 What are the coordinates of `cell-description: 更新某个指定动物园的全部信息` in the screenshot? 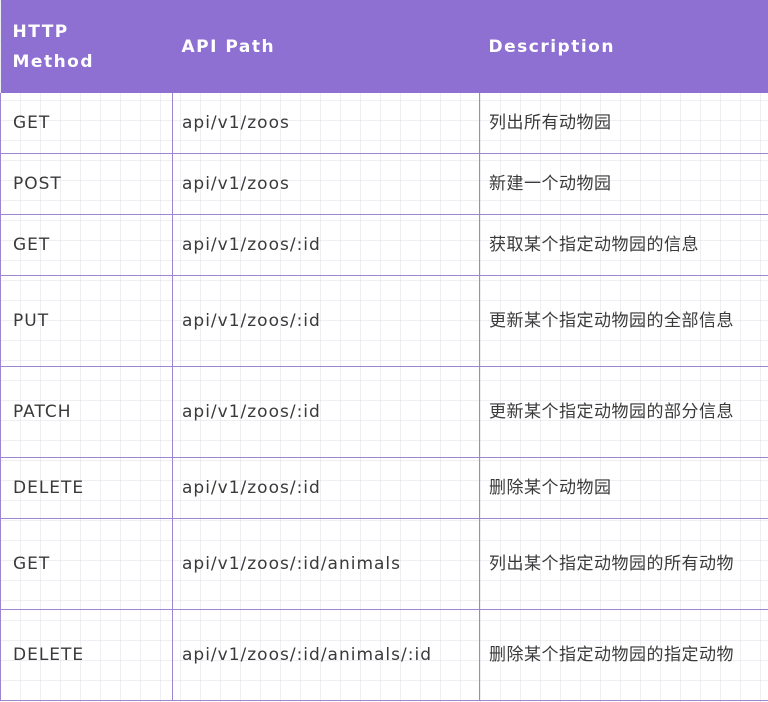 It's located at (623, 321).